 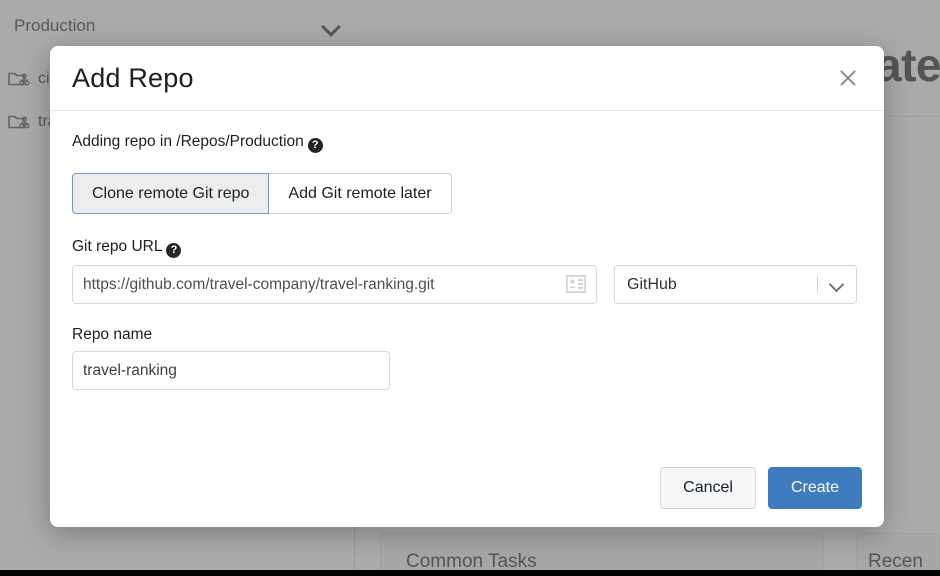 What do you see at coordinates (817, 285) in the screenshot?
I see `select-divider` at bounding box center [817, 285].